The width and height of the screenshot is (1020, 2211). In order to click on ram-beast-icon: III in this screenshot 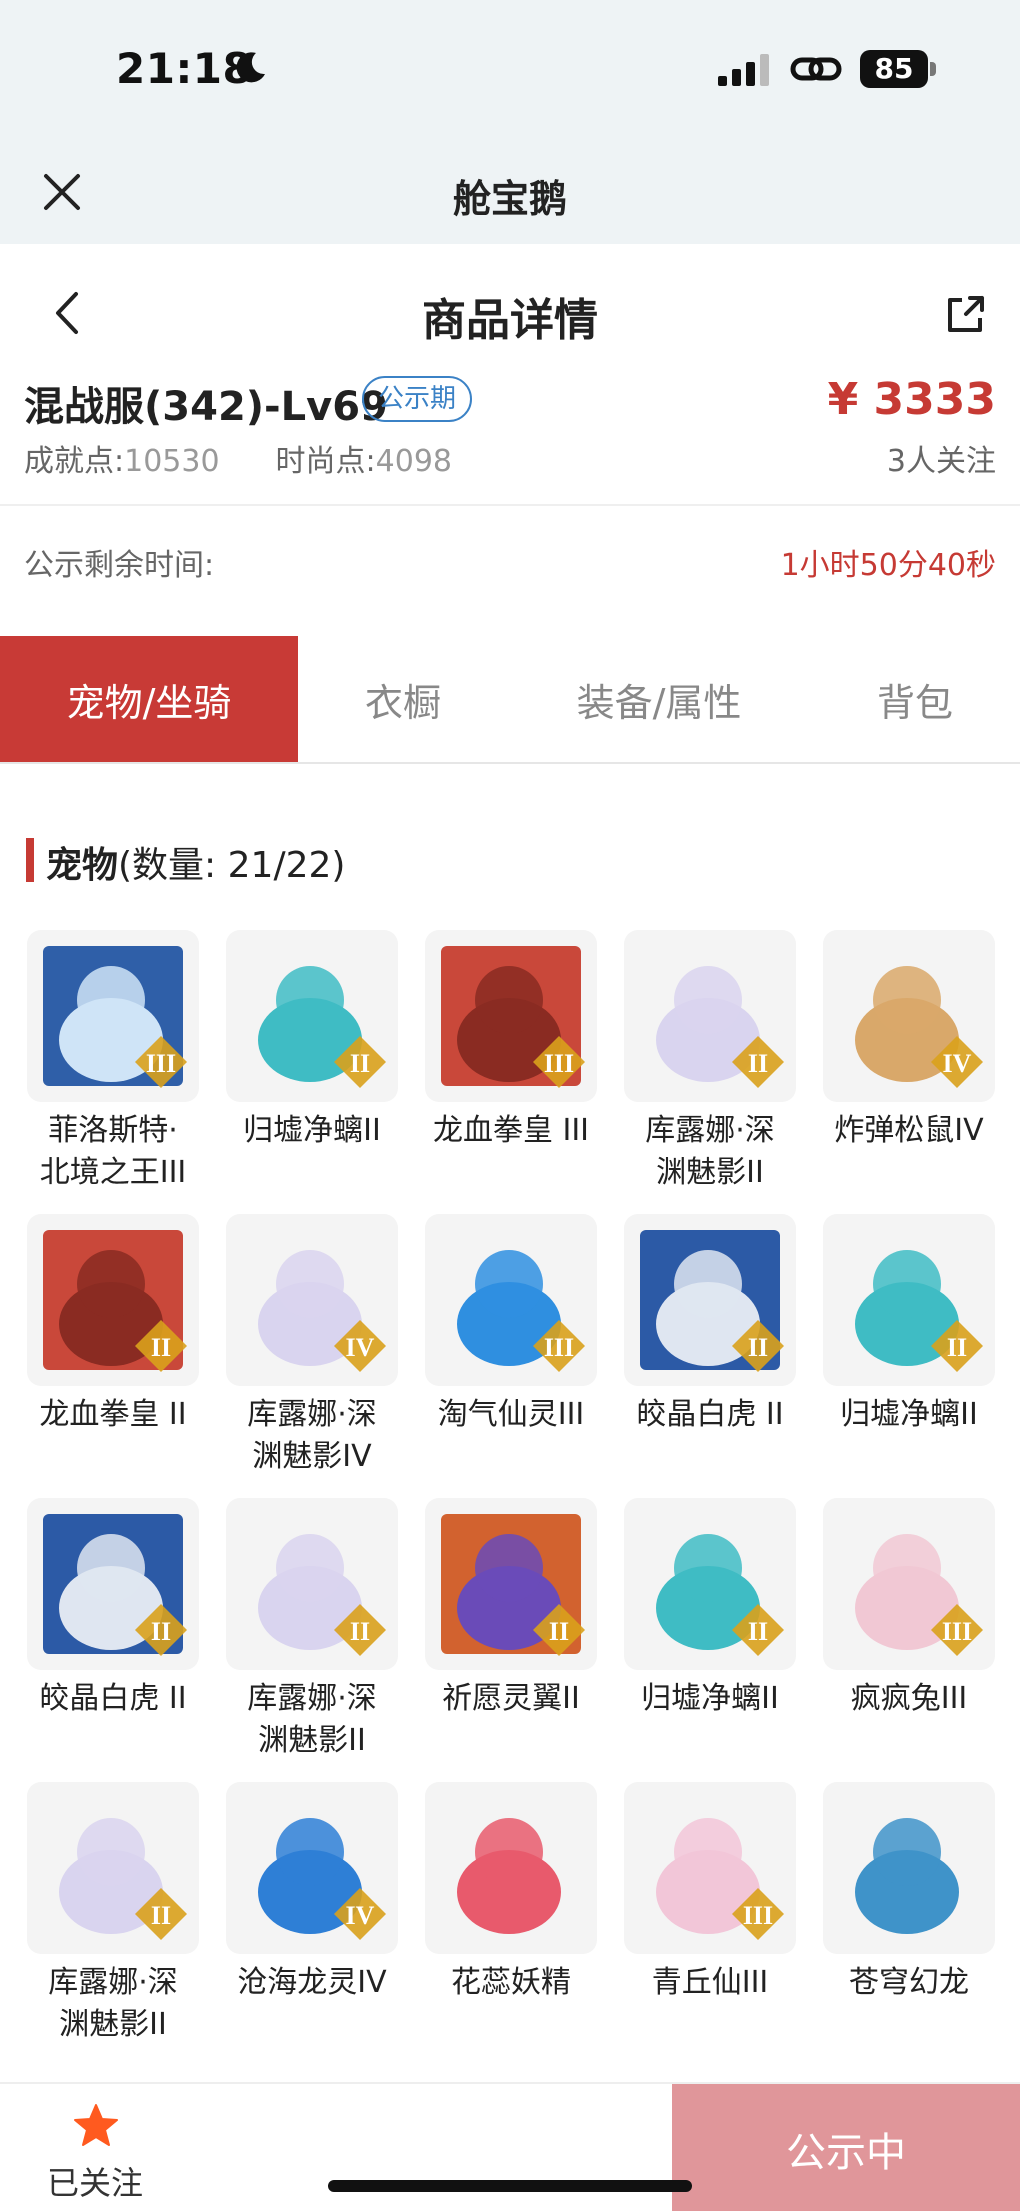, I will do `click(513, 1017)`.